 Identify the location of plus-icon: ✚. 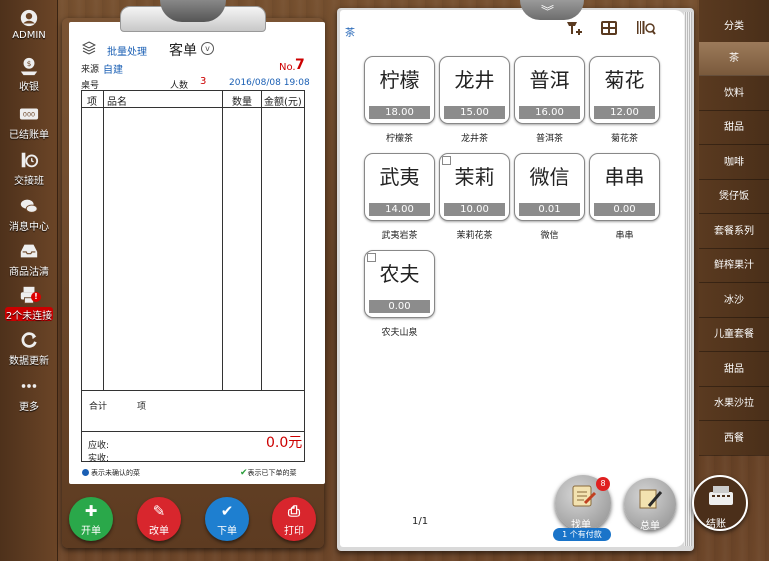
(91, 511).